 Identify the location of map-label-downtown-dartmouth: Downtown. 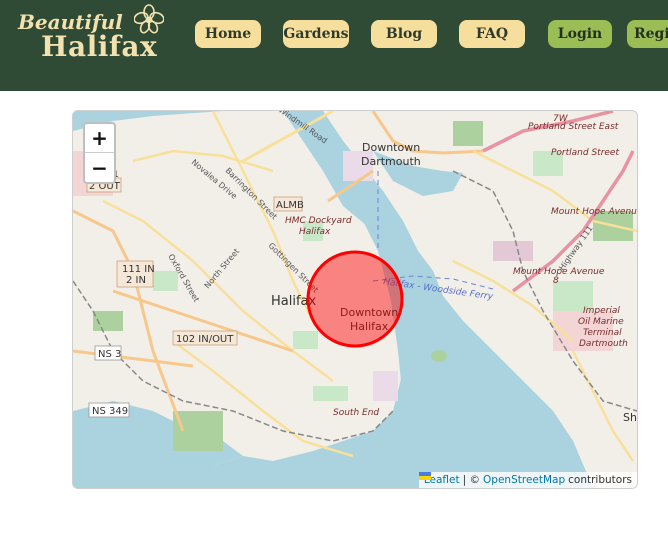
(391, 147).